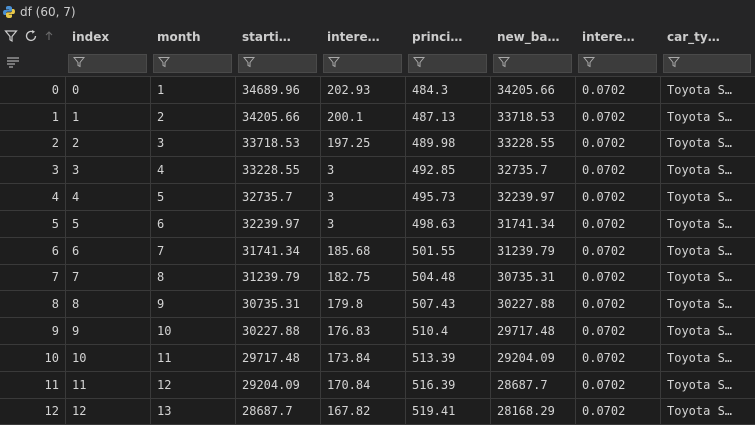 The image size is (755, 425). Describe the element at coordinates (108, 116) in the screenshot. I see `cell-index: 1` at that location.